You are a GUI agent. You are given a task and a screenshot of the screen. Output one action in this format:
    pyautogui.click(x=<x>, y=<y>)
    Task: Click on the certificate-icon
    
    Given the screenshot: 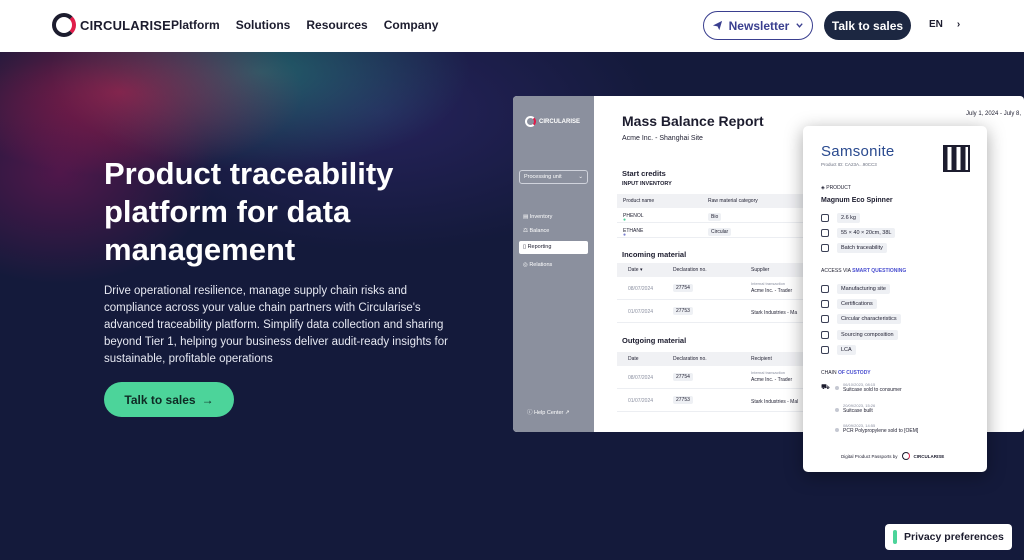 What is the action you would take?
    pyautogui.click(x=825, y=304)
    